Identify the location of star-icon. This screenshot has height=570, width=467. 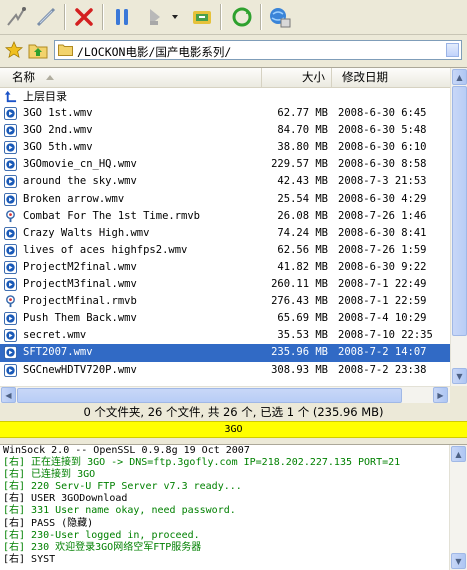
(14, 50).